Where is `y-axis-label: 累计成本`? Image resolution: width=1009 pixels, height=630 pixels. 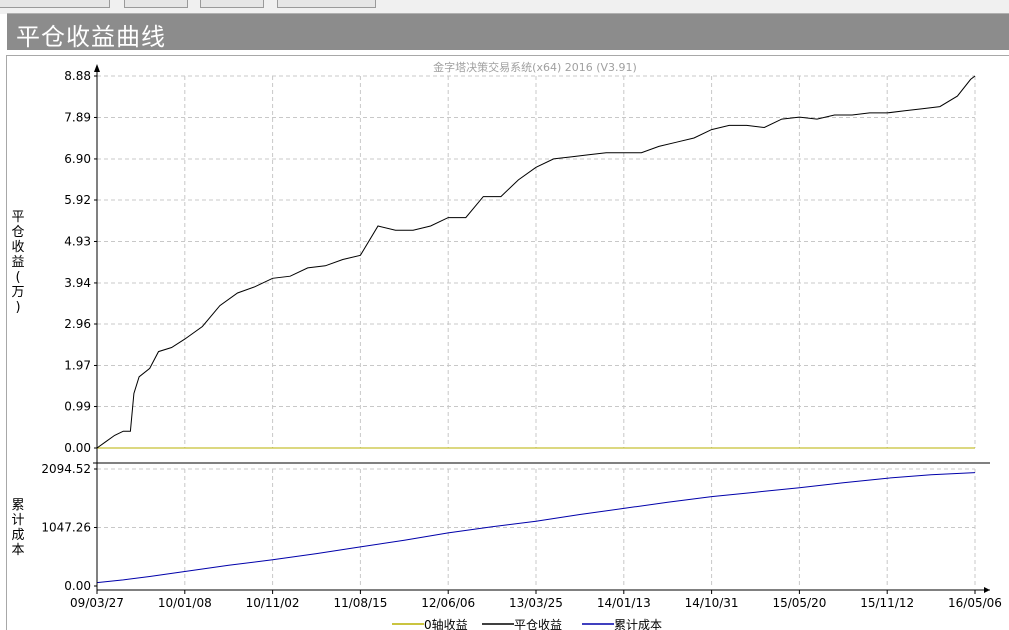
y-axis-label: 累计成本 is located at coordinates (17, 528).